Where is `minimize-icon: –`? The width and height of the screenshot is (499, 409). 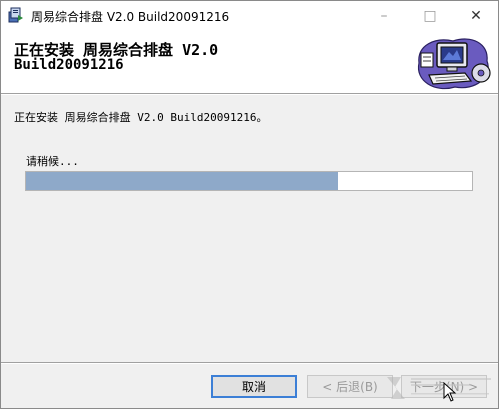
minimize-icon: – is located at coordinates (384, 16).